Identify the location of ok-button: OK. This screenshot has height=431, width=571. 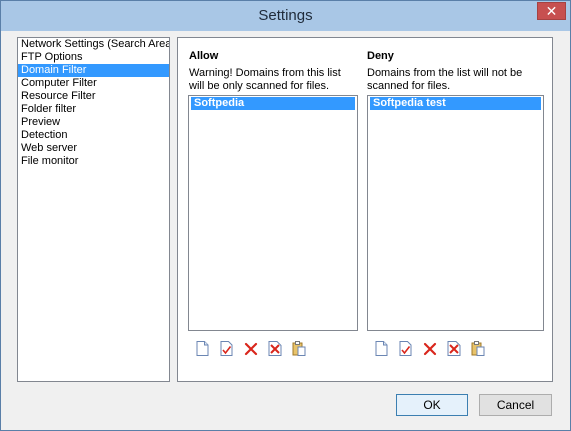
(432, 405).